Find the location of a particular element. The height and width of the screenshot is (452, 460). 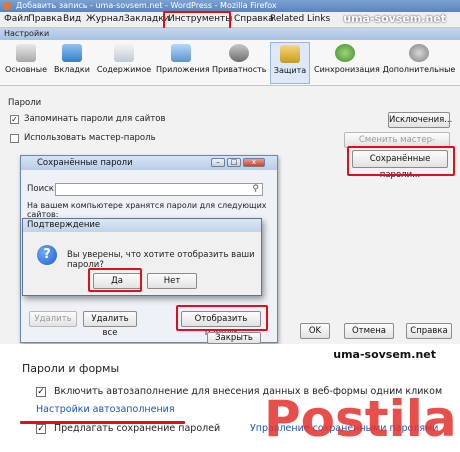

master-password-checkbox is located at coordinates (14, 138).